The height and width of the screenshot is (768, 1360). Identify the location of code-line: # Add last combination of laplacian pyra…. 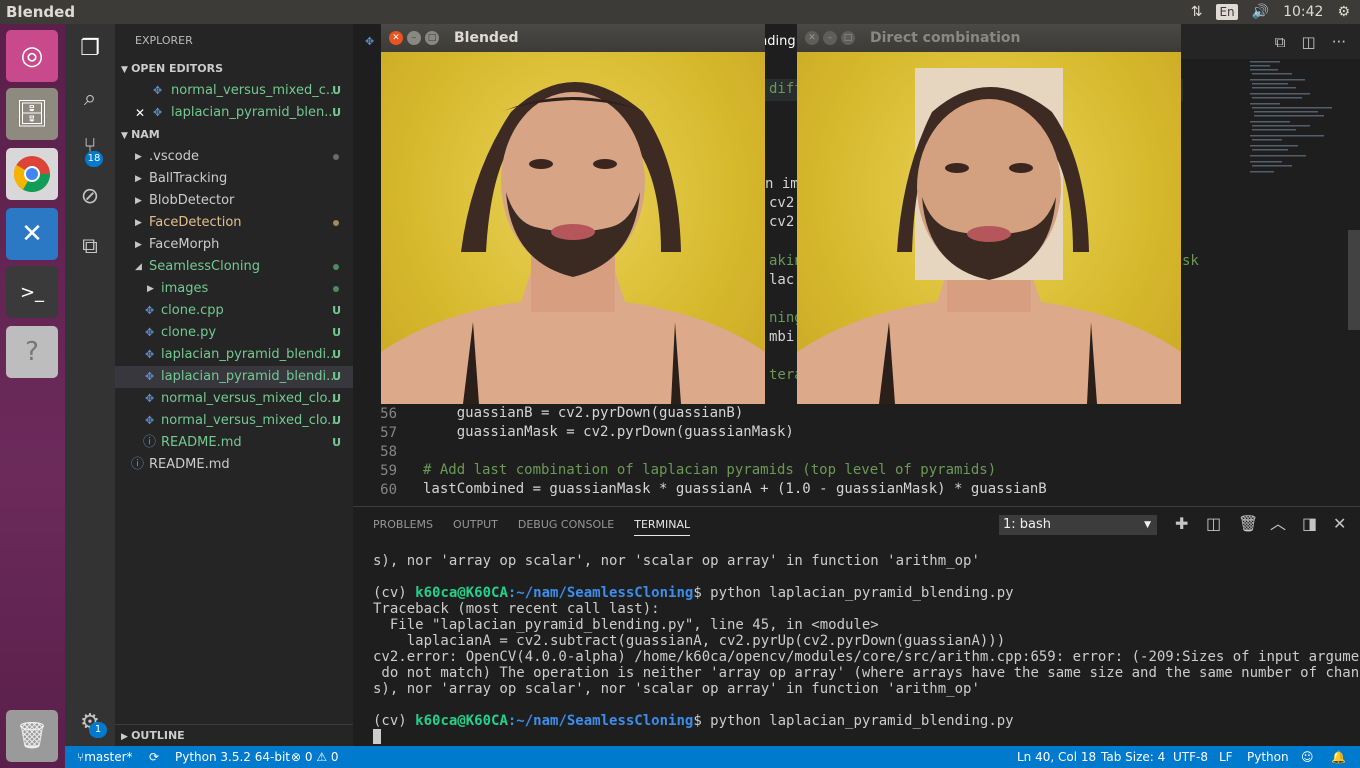
(709, 470).